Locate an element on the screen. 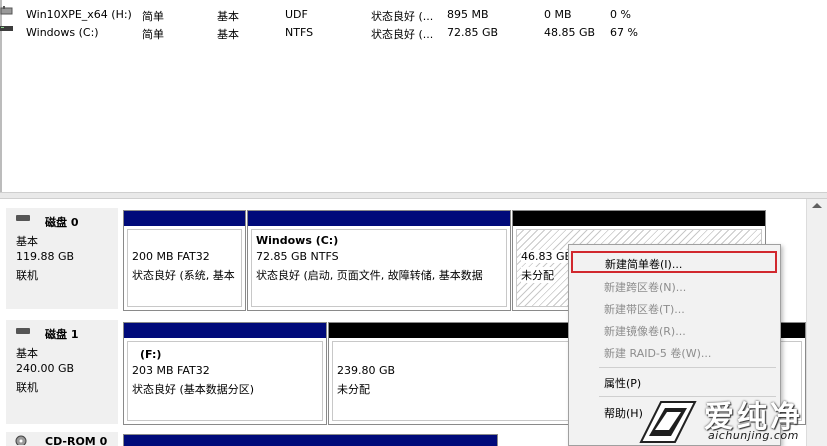 The width and height of the screenshot is (827, 446). disk-size: 119.88 GB is located at coordinates (45, 256).